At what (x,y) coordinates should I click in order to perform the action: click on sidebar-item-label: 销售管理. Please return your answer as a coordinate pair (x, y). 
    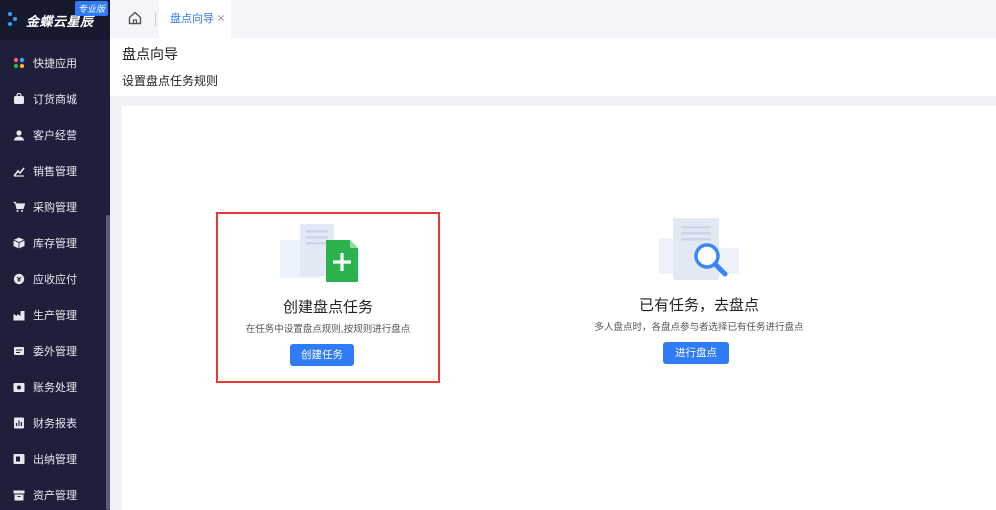
    Looking at the image, I should click on (55, 171).